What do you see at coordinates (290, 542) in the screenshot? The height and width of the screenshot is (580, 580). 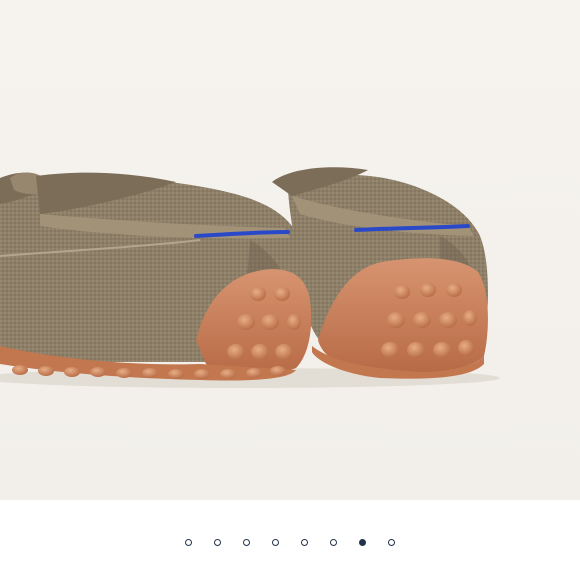 I see `carousel-pagination` at bounding box center [290, 542].